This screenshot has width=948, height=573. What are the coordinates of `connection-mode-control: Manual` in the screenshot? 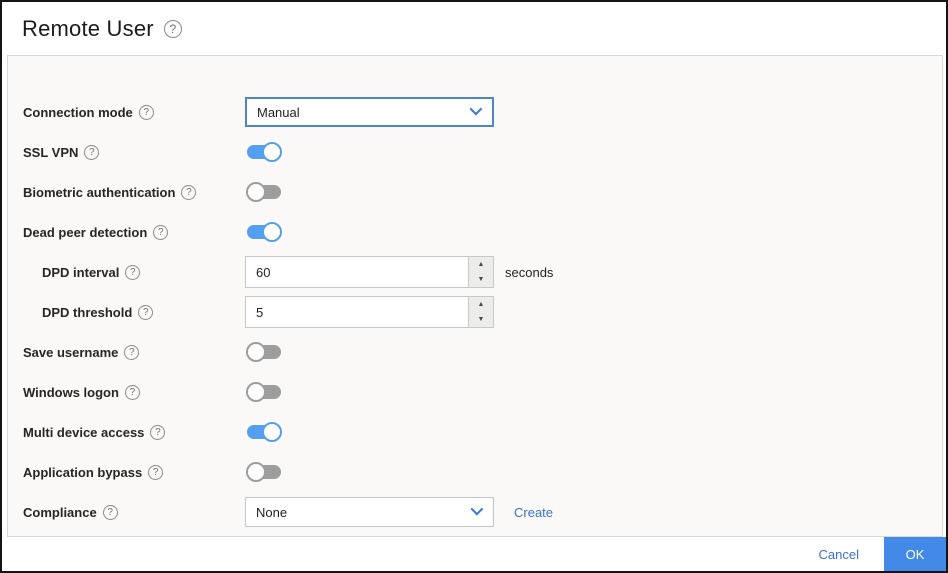 It's located at (369, 112).